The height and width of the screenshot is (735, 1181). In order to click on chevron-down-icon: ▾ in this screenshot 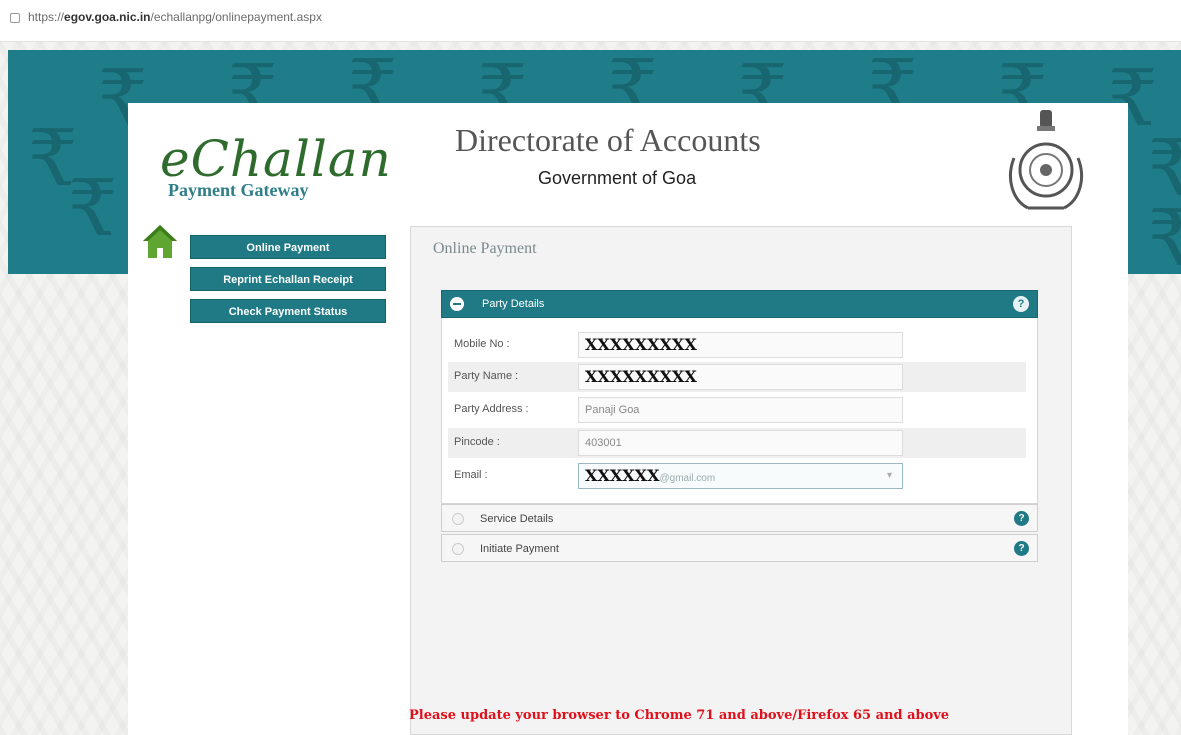, I will do `click(889, 476)`.